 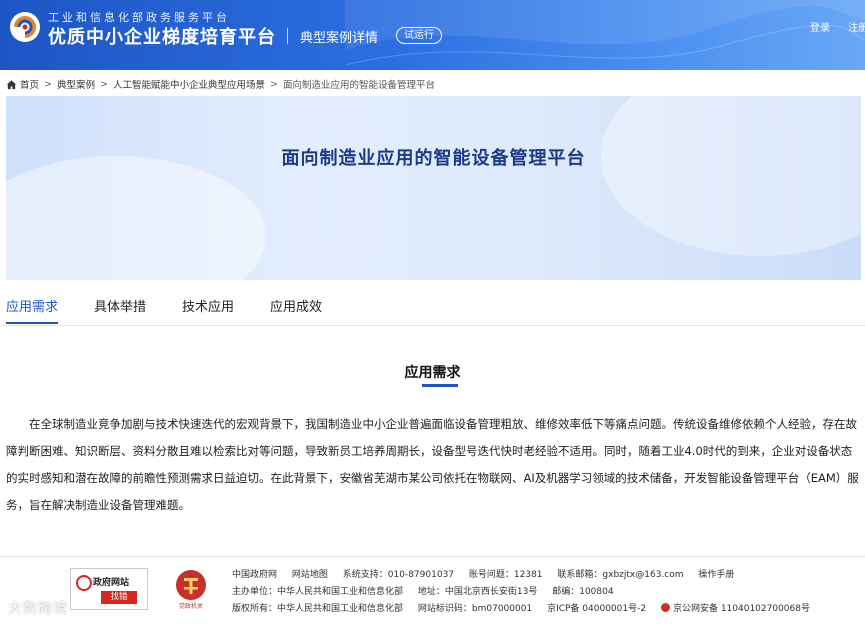 What do you see at coordinates (475, 609) in the screenshot?
I see `footer-site-code: 网站标识码：bm07000001` at bounding box center [475, 609].